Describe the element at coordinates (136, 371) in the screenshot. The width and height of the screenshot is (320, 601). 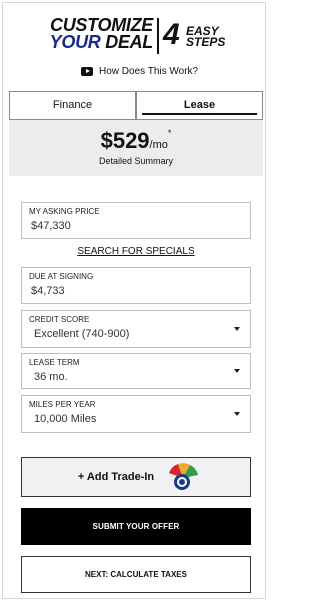
I see `lease-term-select: LEASE TERM 36 mo.` at that location.